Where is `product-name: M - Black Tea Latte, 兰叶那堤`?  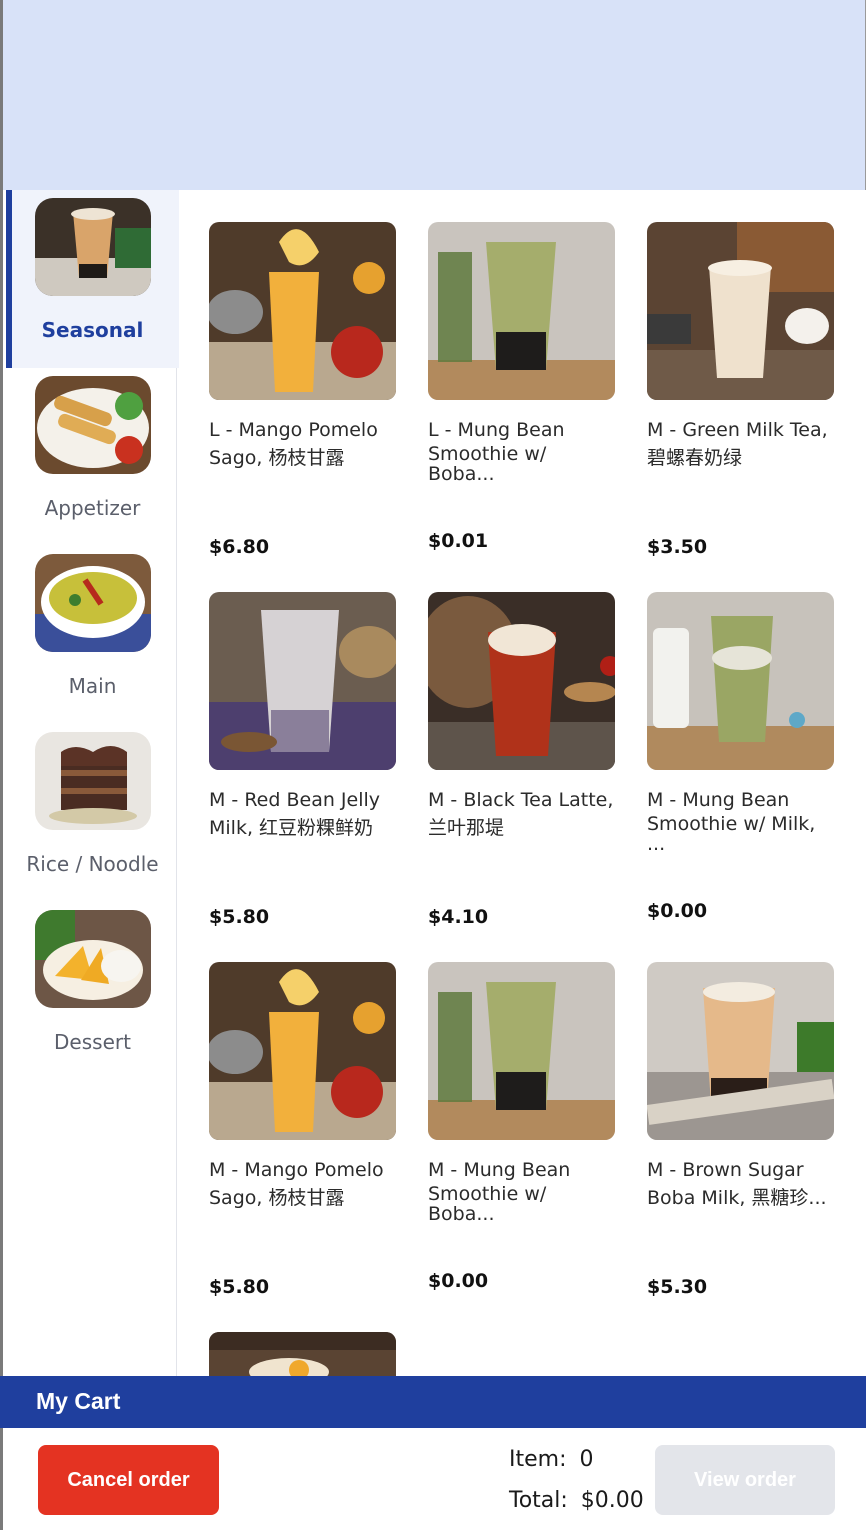
product-name: M - Black Tea Latte, 兰叶那堤 is located at coordinates (521, 814).